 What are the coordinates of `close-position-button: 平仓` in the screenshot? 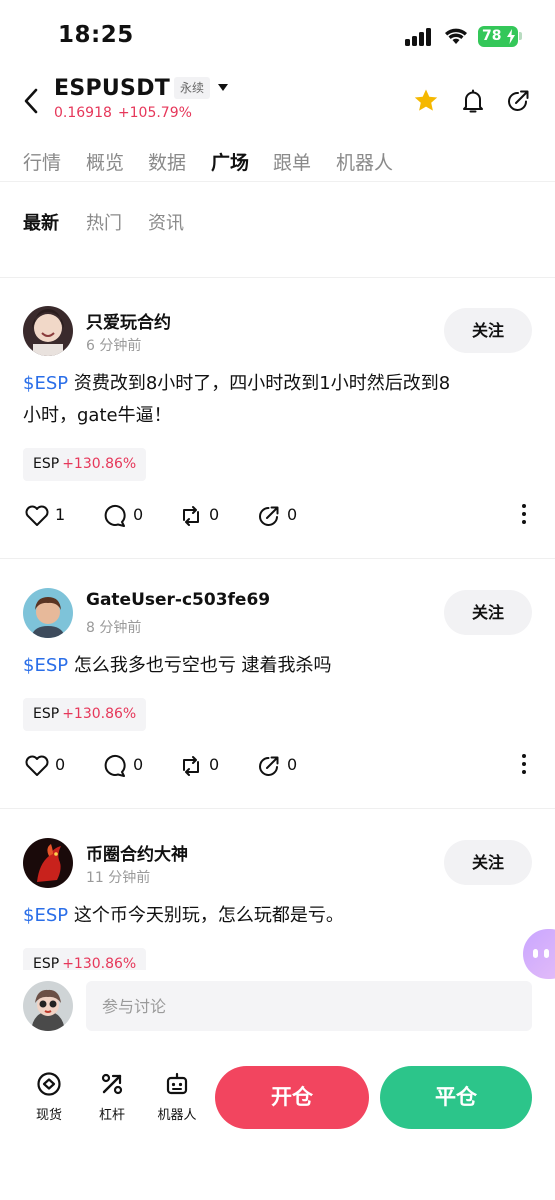 It's located at (456, 1097).